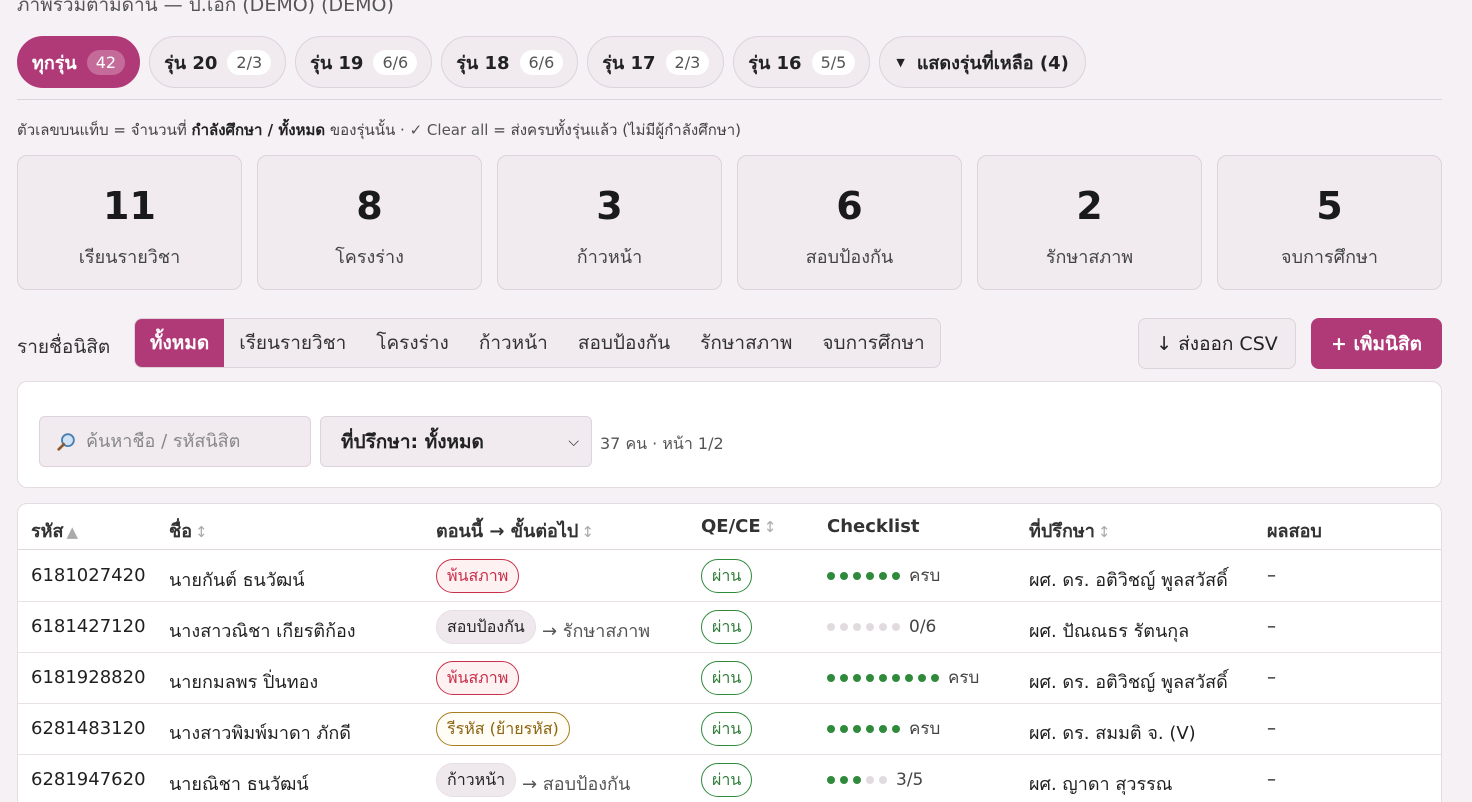 This screenshot has width=1472, height=802. I want to click on student-name: นายกันต์ ธนวัฒน์, so click(237, 579).